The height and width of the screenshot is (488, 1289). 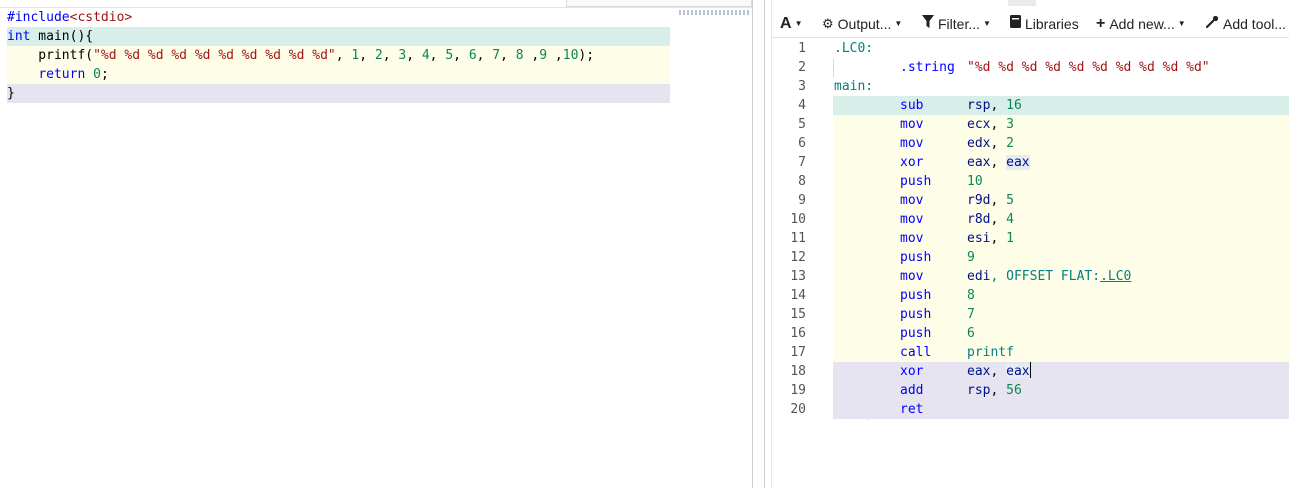 What do you see at coordinates (1061, 333) in the screenshot?
I see `asm-line: push 6` at bounding box center [1061, 333].